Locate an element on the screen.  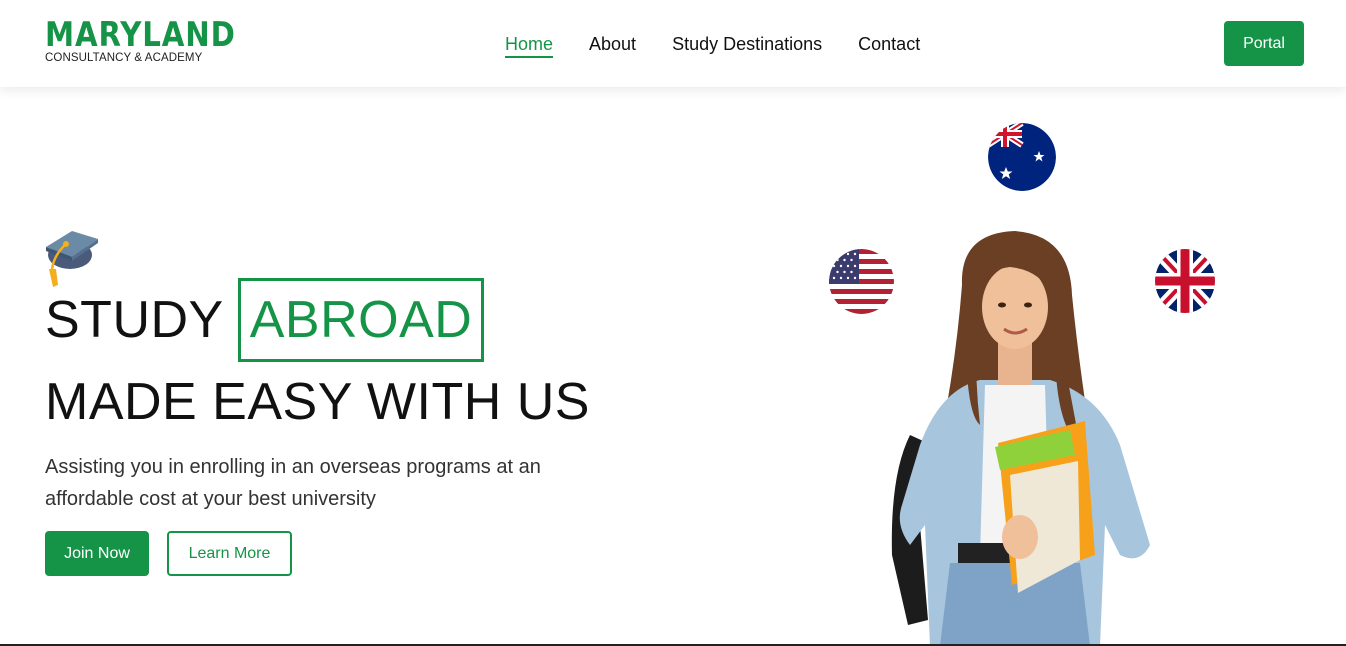
student-image is located at coordinates (1020, 438).